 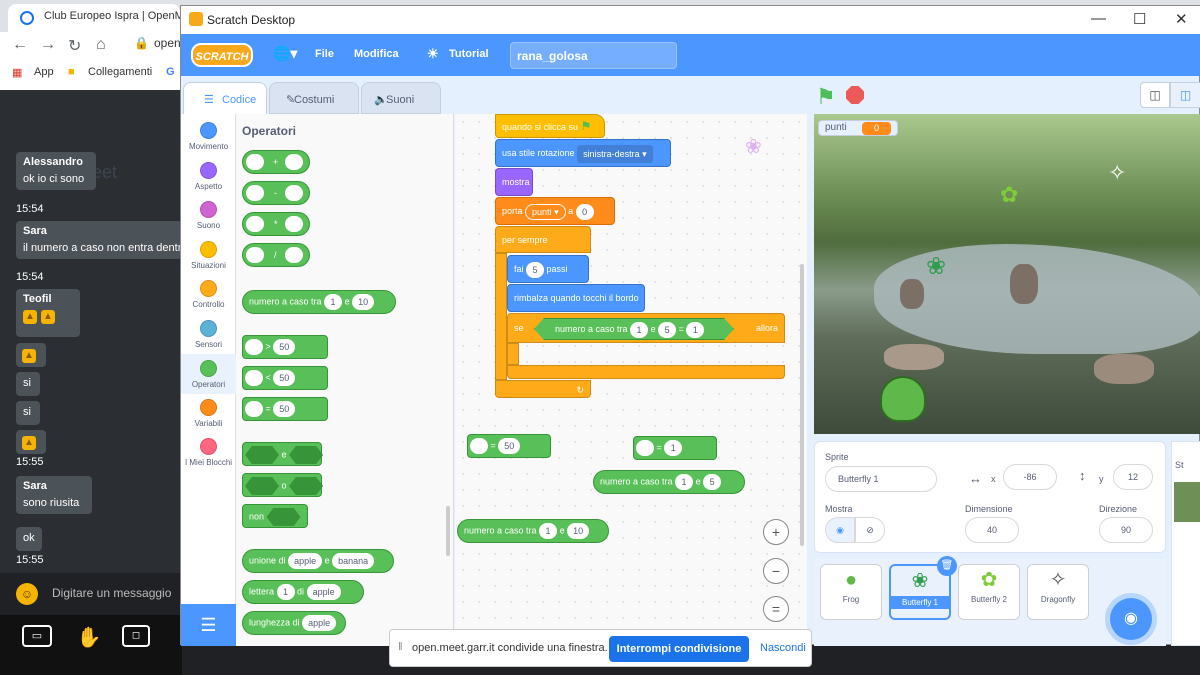 What do you see at coordinates (1133, 477) in the screenshot?
I see `y-input: 12` at bounding box center [1133, 477].